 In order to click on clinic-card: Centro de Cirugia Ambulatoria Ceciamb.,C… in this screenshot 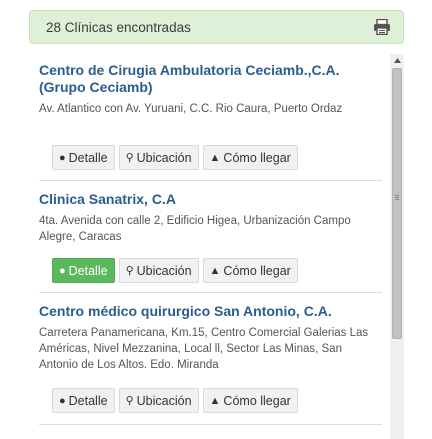, I will do `click(210, 89)`.